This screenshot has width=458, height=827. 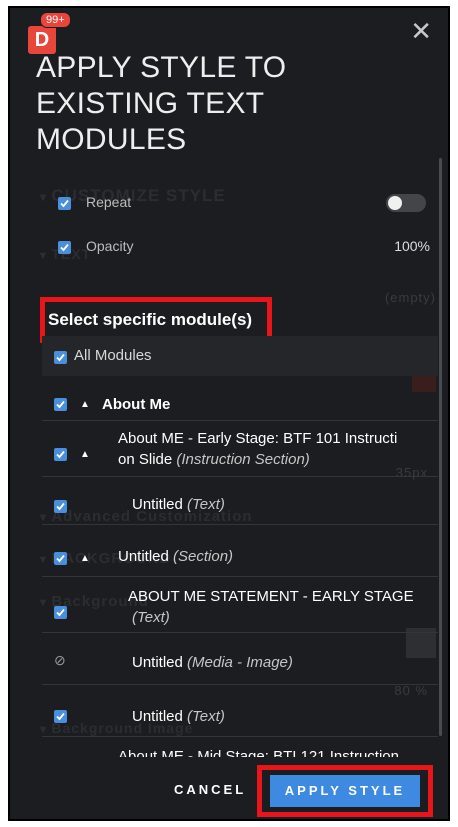 I want to click on module-row: ▲ Untitled (Section), so click(x=240, y=550).